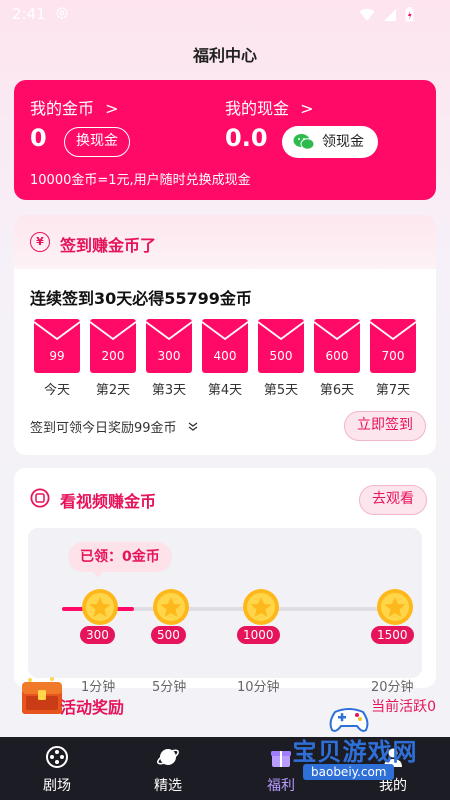  I want to click on my-coins-label: 我的金币, so click(62, 108).